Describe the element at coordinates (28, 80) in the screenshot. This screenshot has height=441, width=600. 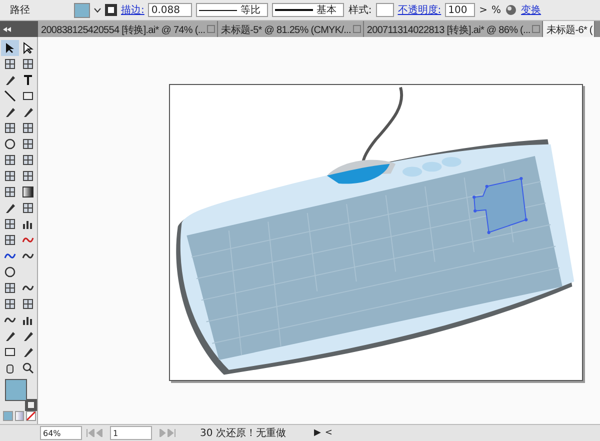
I see `type-icon` at that location.